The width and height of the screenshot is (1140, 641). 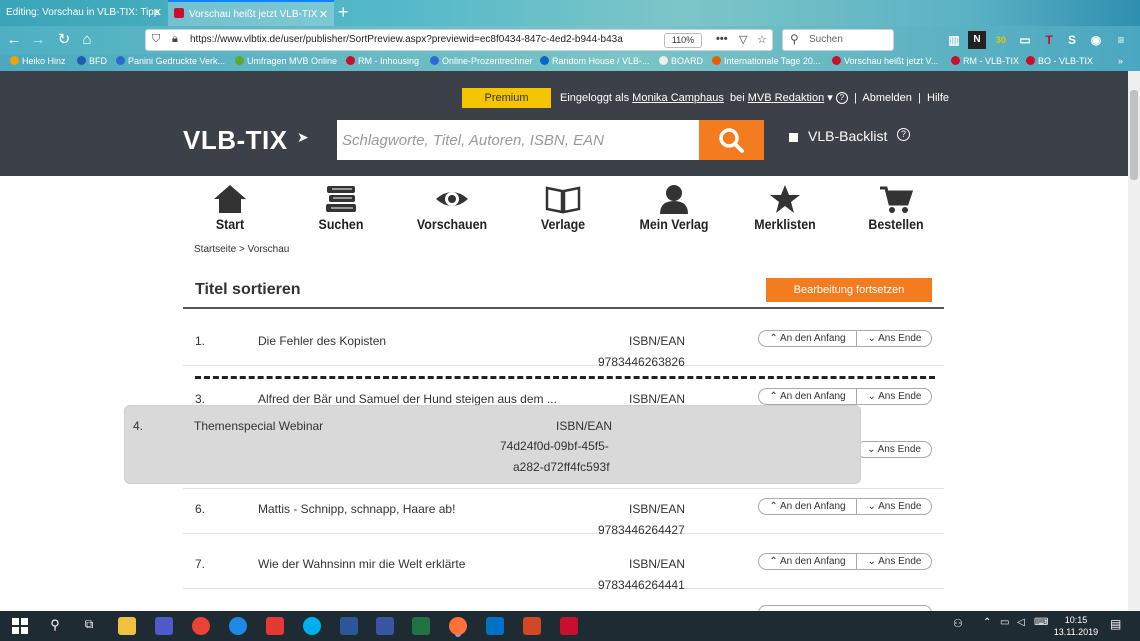 I want to click on site-search-input: Schlagworte, Titel, Autoren, ISBN, EAN, so click(x=518, y=140).